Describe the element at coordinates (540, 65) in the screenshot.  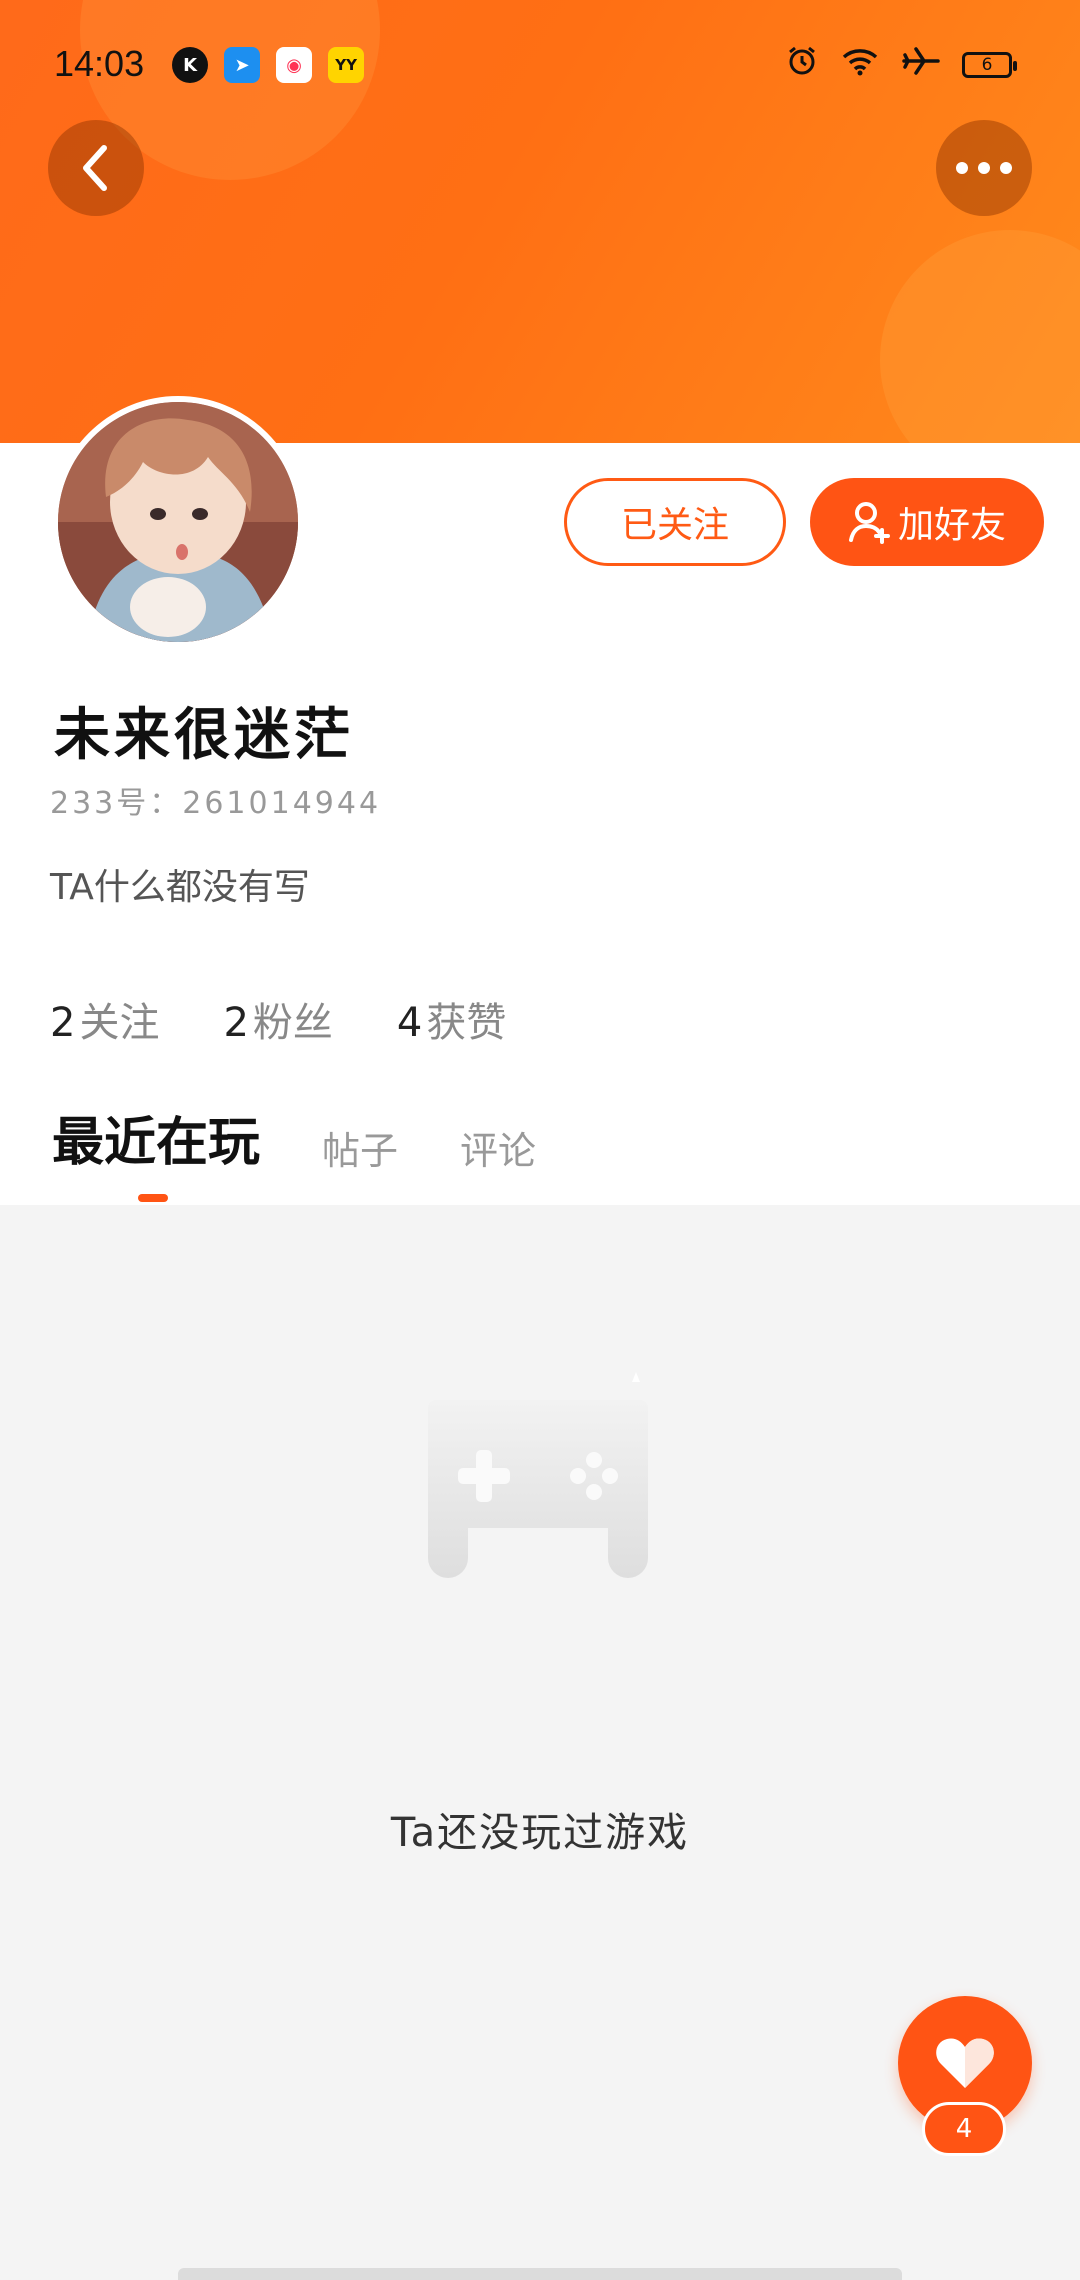
I see `status-bar: 14:03 K ➤ ◉ YY 6` at that location.